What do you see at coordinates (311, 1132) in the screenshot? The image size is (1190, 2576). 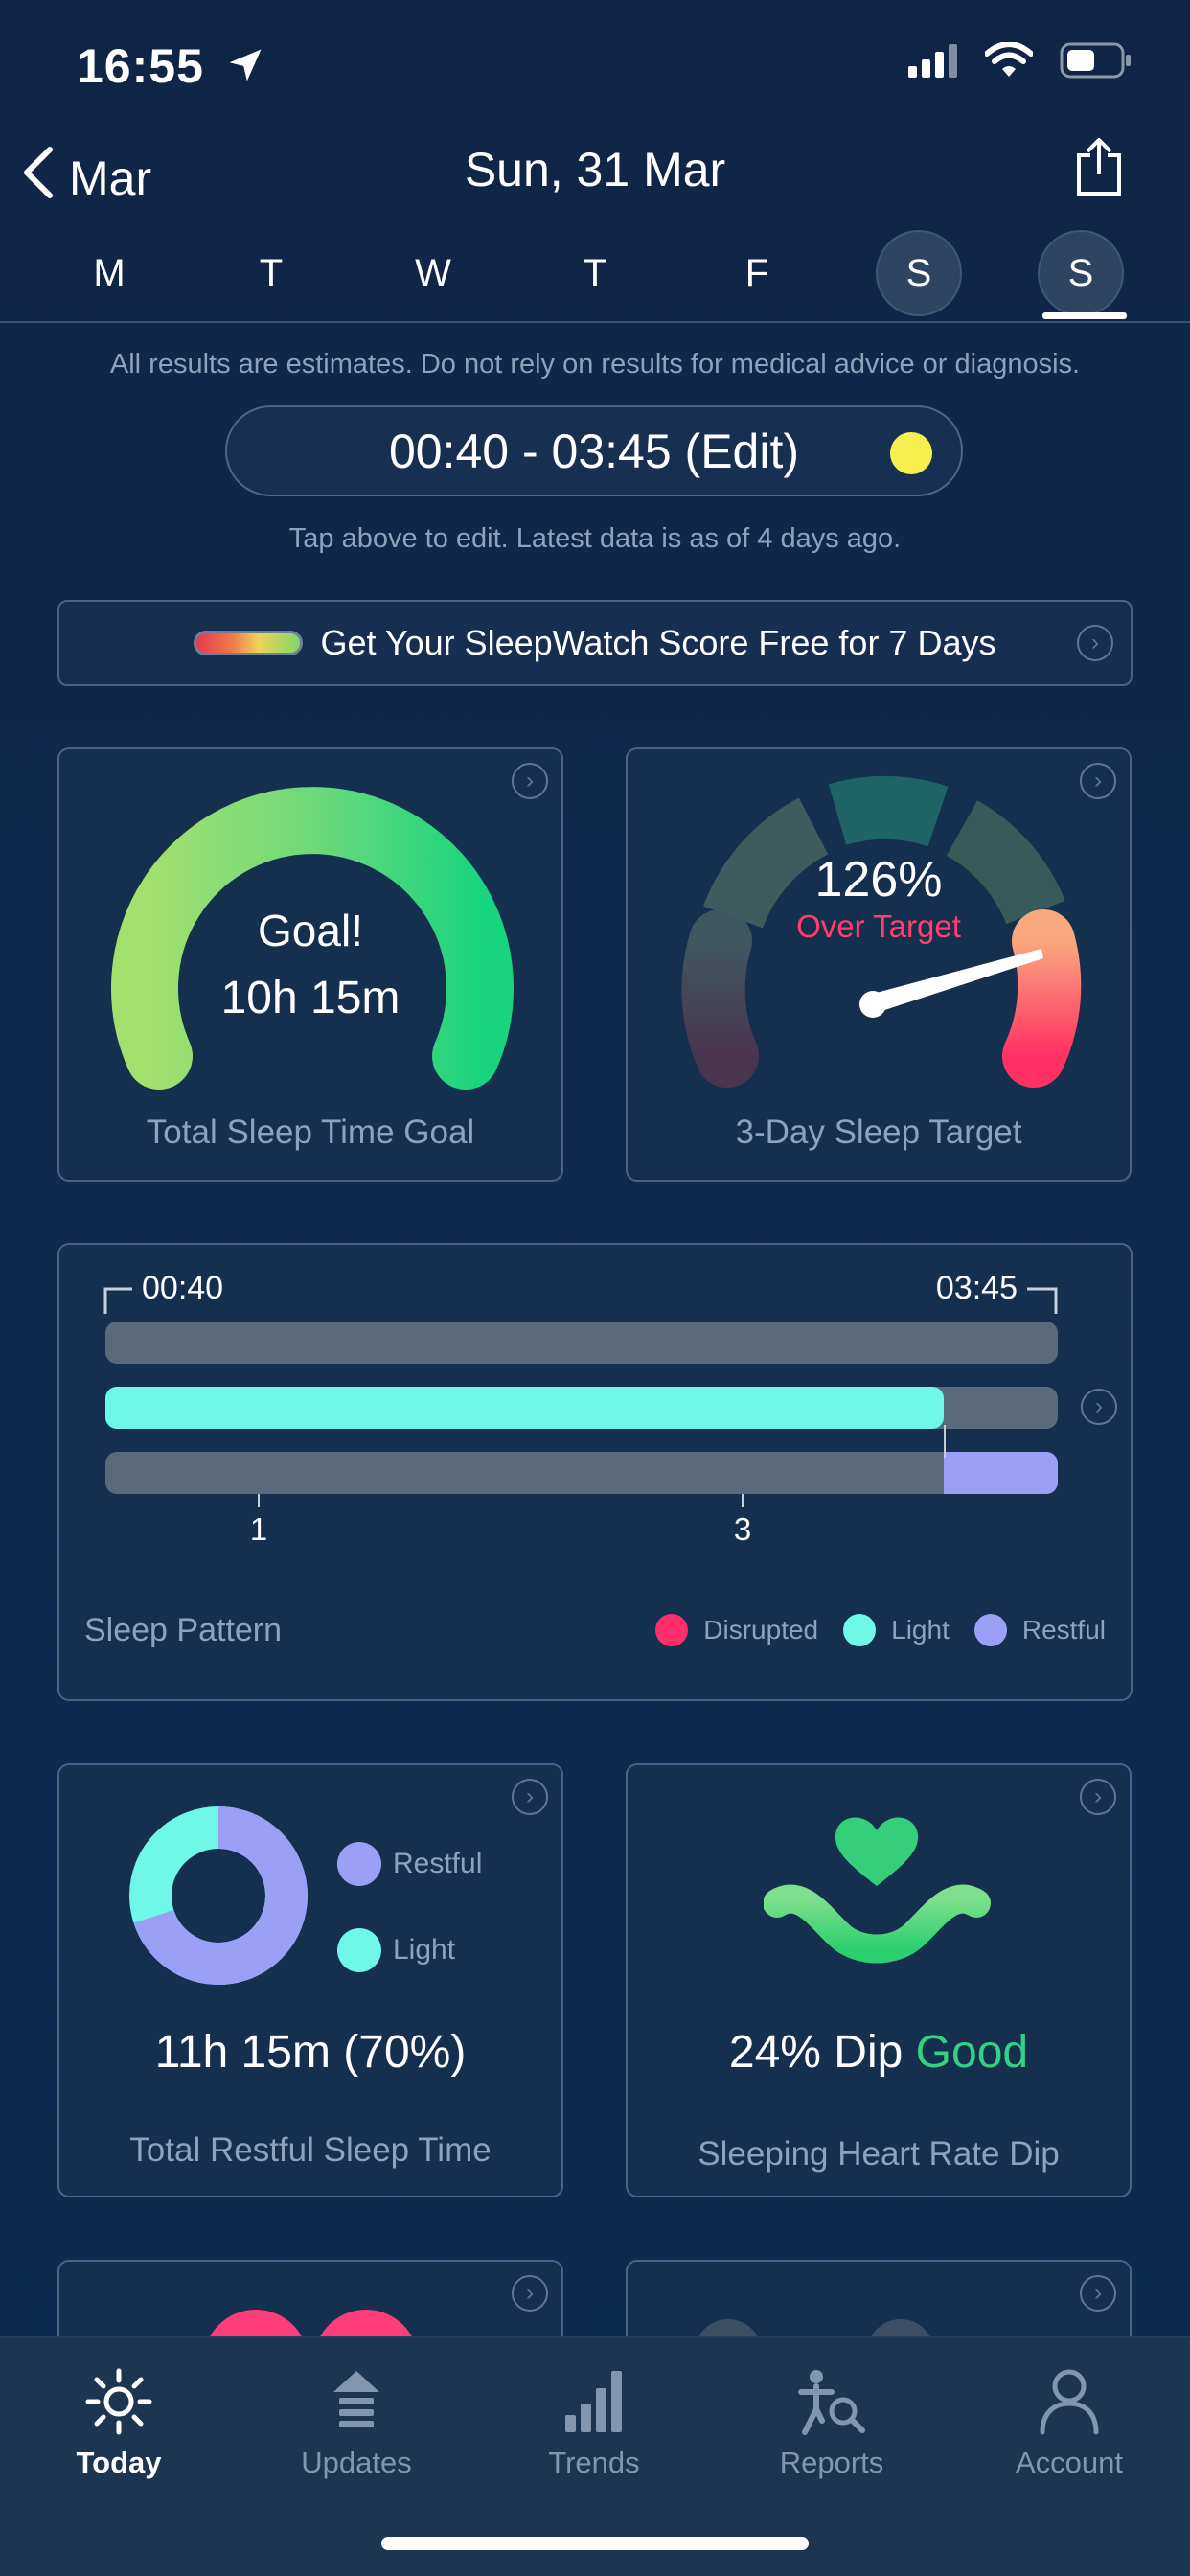 I see `card-label: Total Sleep Time Goal` at bounding box center [311, 1132].